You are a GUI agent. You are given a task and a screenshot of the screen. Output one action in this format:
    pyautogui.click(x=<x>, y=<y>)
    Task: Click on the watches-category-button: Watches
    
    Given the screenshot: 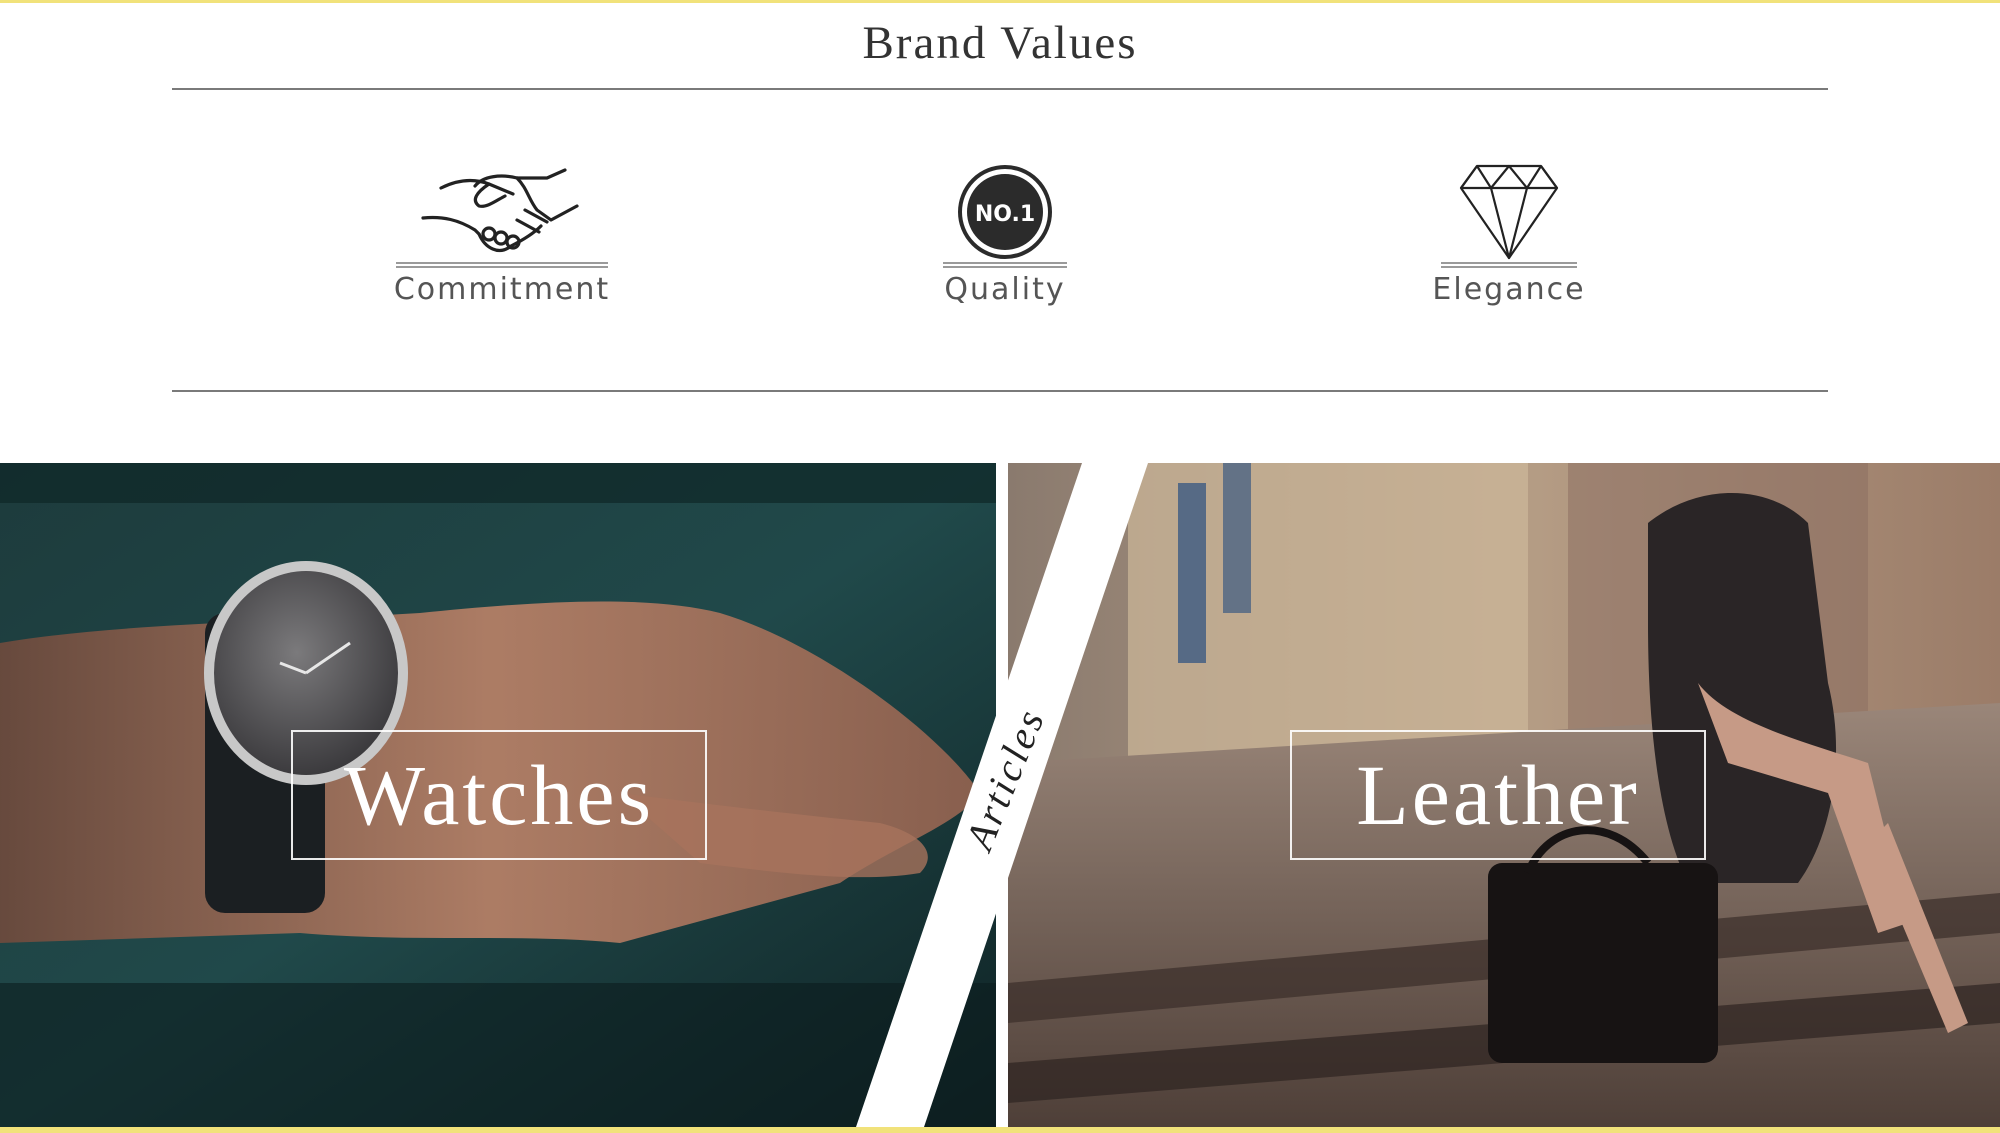 What is the action you would take?
    pyautogui.click(x=499, y=795)
    